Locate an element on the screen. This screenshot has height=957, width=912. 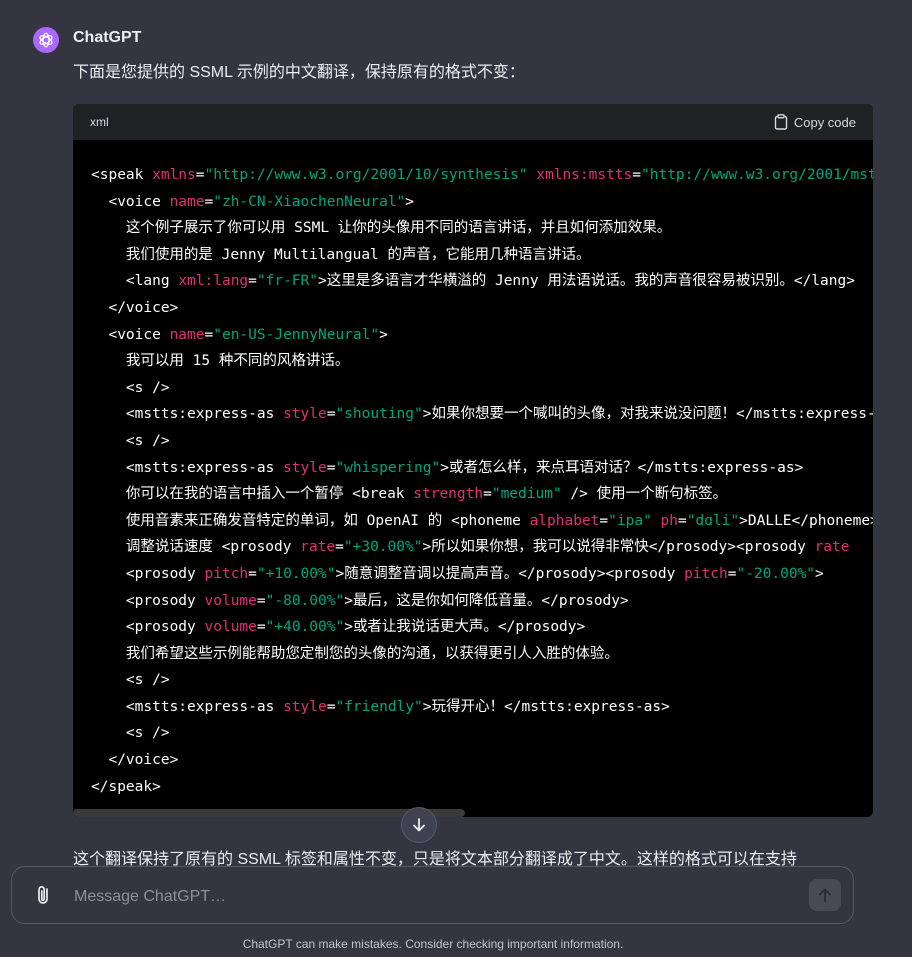
code-token: 使用一个断句标签。 is located at coordinates (657, 494).